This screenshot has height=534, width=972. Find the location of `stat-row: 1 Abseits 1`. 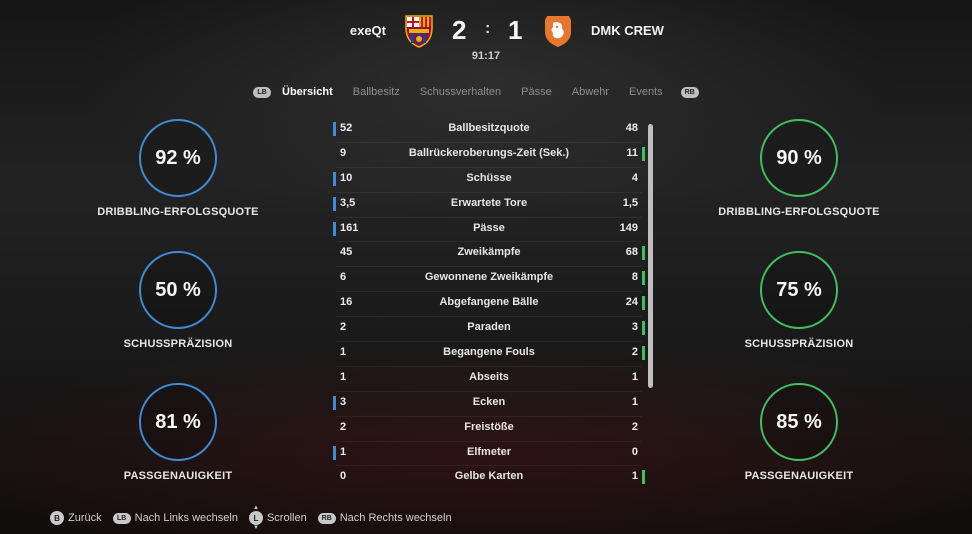

stat-row: 1 Abseits 1 is located at coordinates (489, 379).